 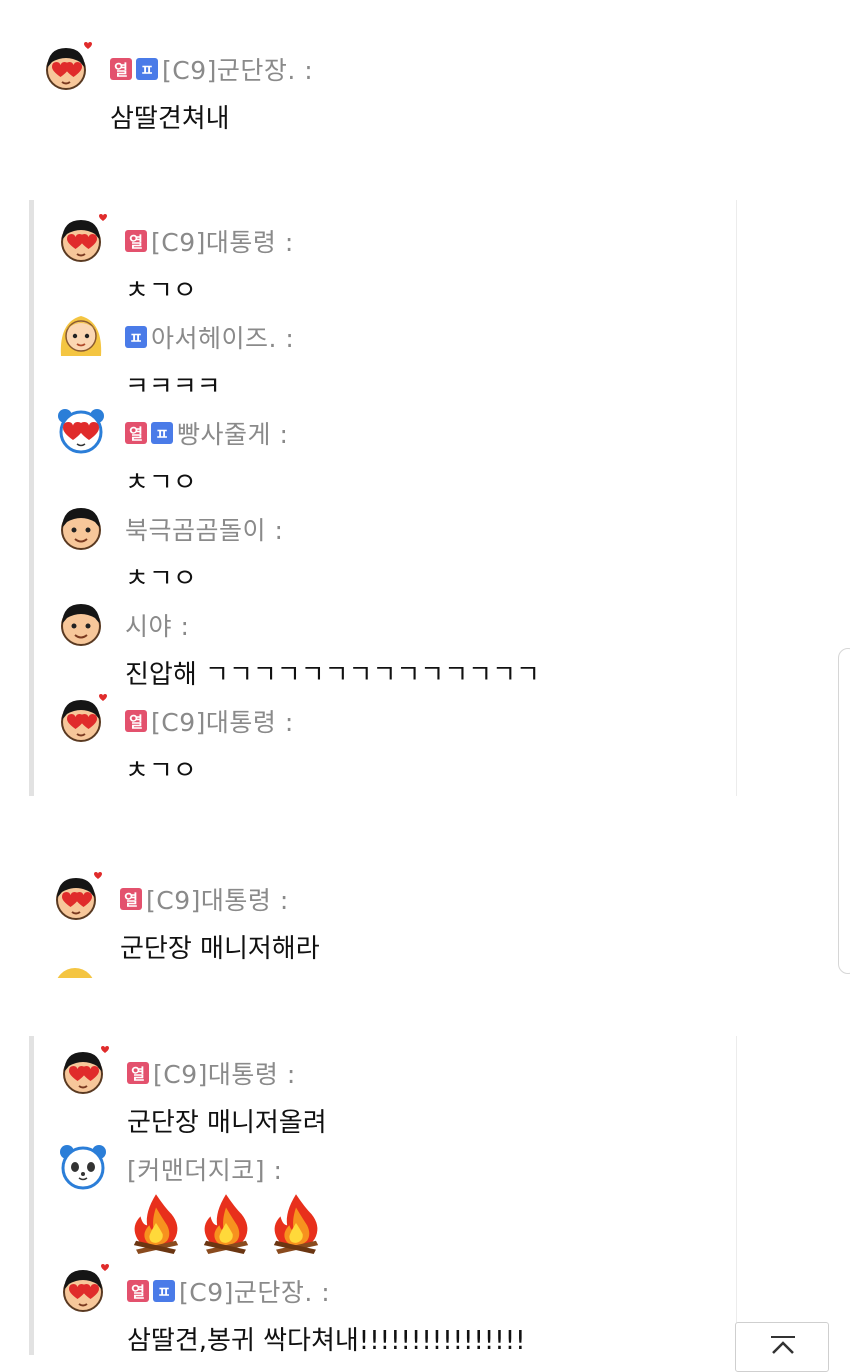 What do you see at coordinates (232, 433) in the screenshot?
I see `username: 빵사줄게 :` at bounding box center [232, 433].